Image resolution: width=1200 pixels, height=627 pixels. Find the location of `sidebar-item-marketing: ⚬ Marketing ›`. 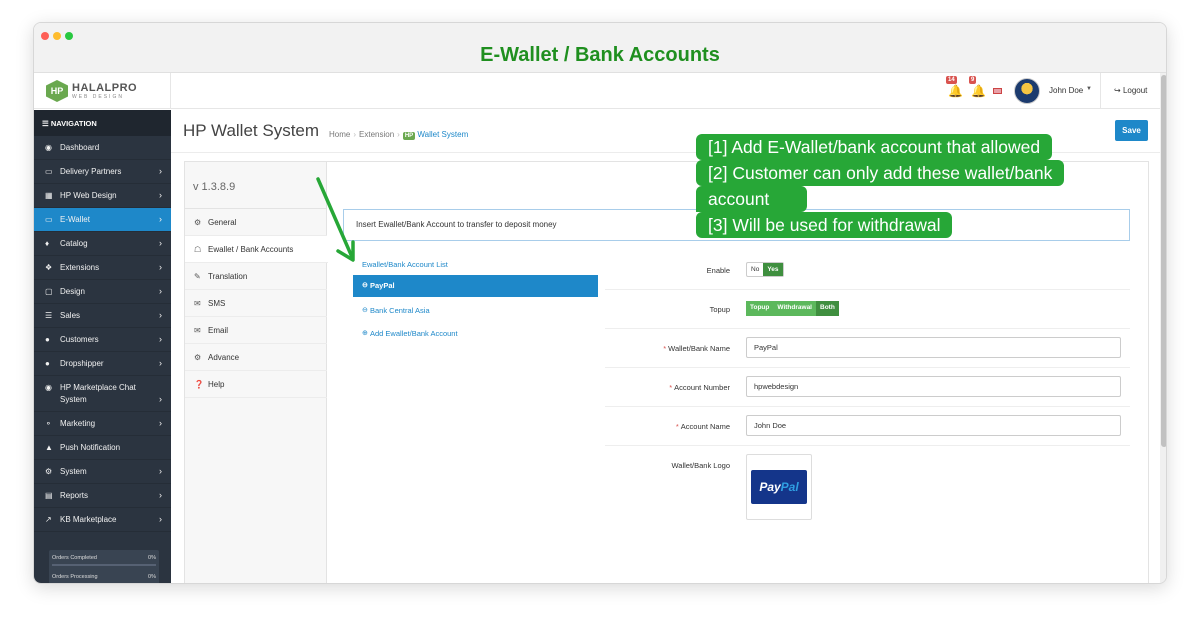

sidebar-item-marketing: ⚬ Marketing › is located at coordinates (102, 424).